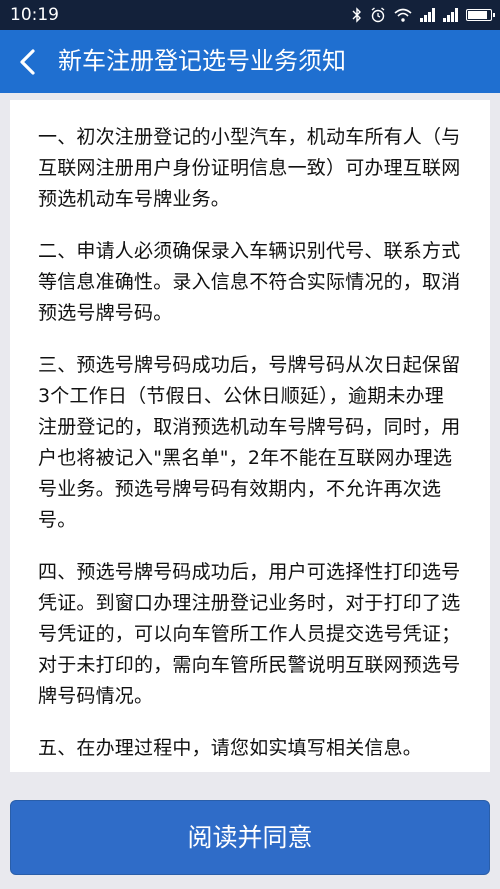 This screenshot has height=889, width=500. Describe the element at coordinates (250, 15) in the screenshot. I see `status-bar: 10:19` at that location.